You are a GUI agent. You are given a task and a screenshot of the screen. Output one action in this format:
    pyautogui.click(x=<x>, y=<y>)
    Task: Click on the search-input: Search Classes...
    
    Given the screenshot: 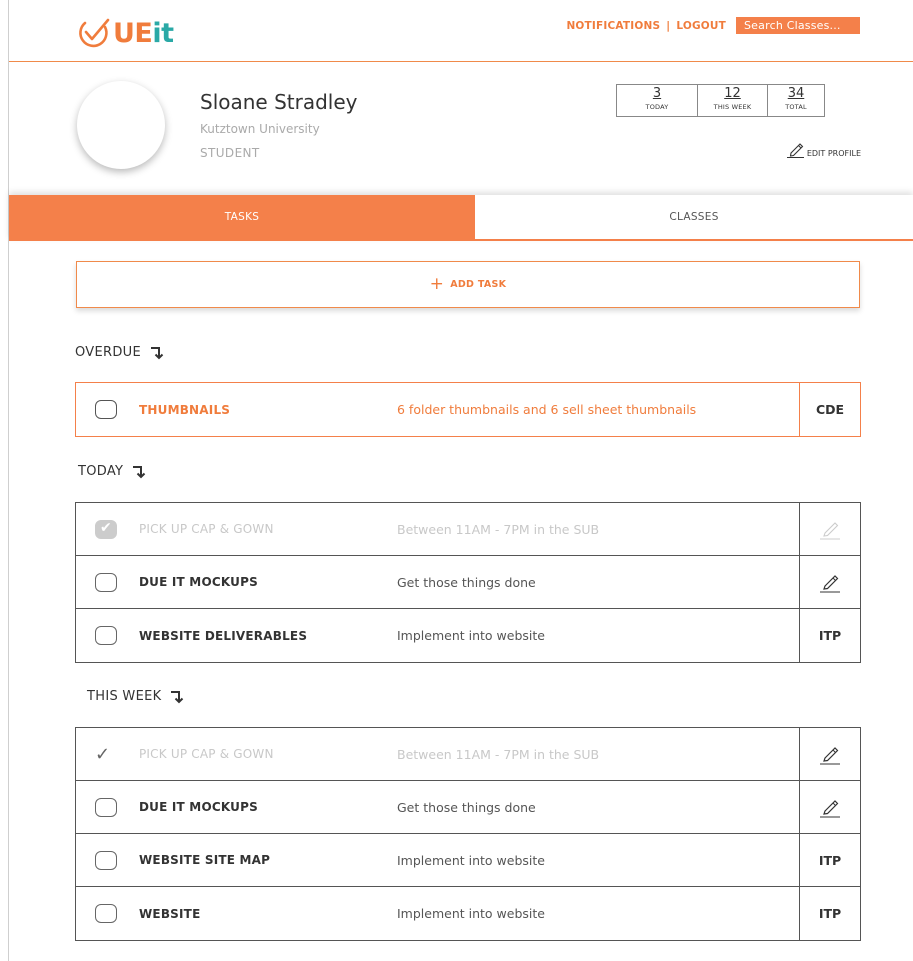 What is the action you would take?
    pyautogui.click(x=798, y=25)
    